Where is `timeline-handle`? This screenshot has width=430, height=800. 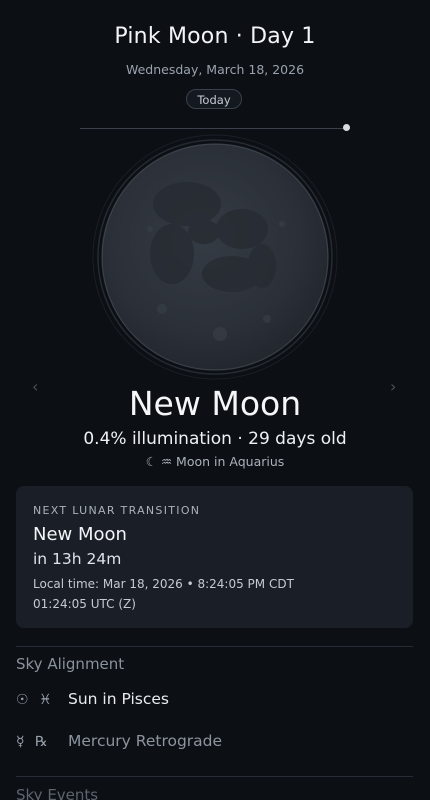 timeline-handle is located at coordinates (346, 127).